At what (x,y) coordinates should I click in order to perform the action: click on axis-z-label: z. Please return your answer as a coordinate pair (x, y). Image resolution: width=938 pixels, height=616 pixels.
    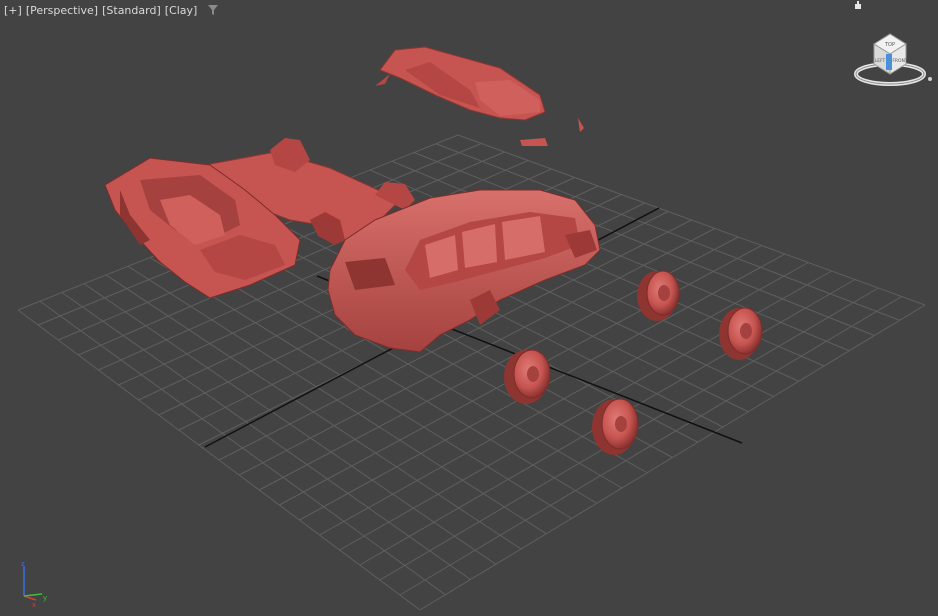
    Looking at the image, I should click on (23, 564).